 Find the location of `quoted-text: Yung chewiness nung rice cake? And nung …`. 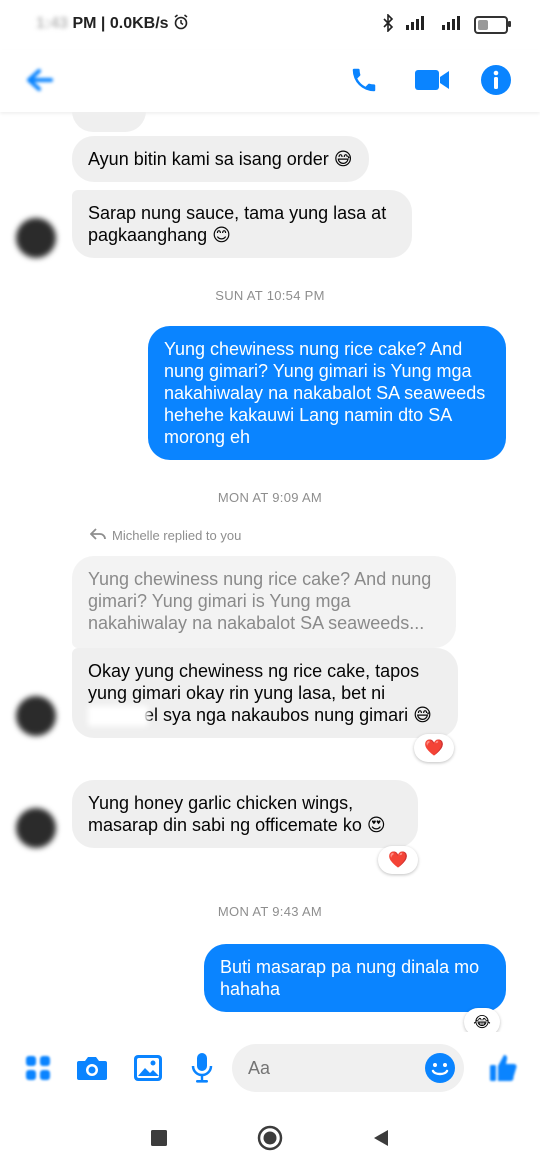

quoted-text: Yung chewiness nung rice cake? And nung … is located at coordinates (260, 601).